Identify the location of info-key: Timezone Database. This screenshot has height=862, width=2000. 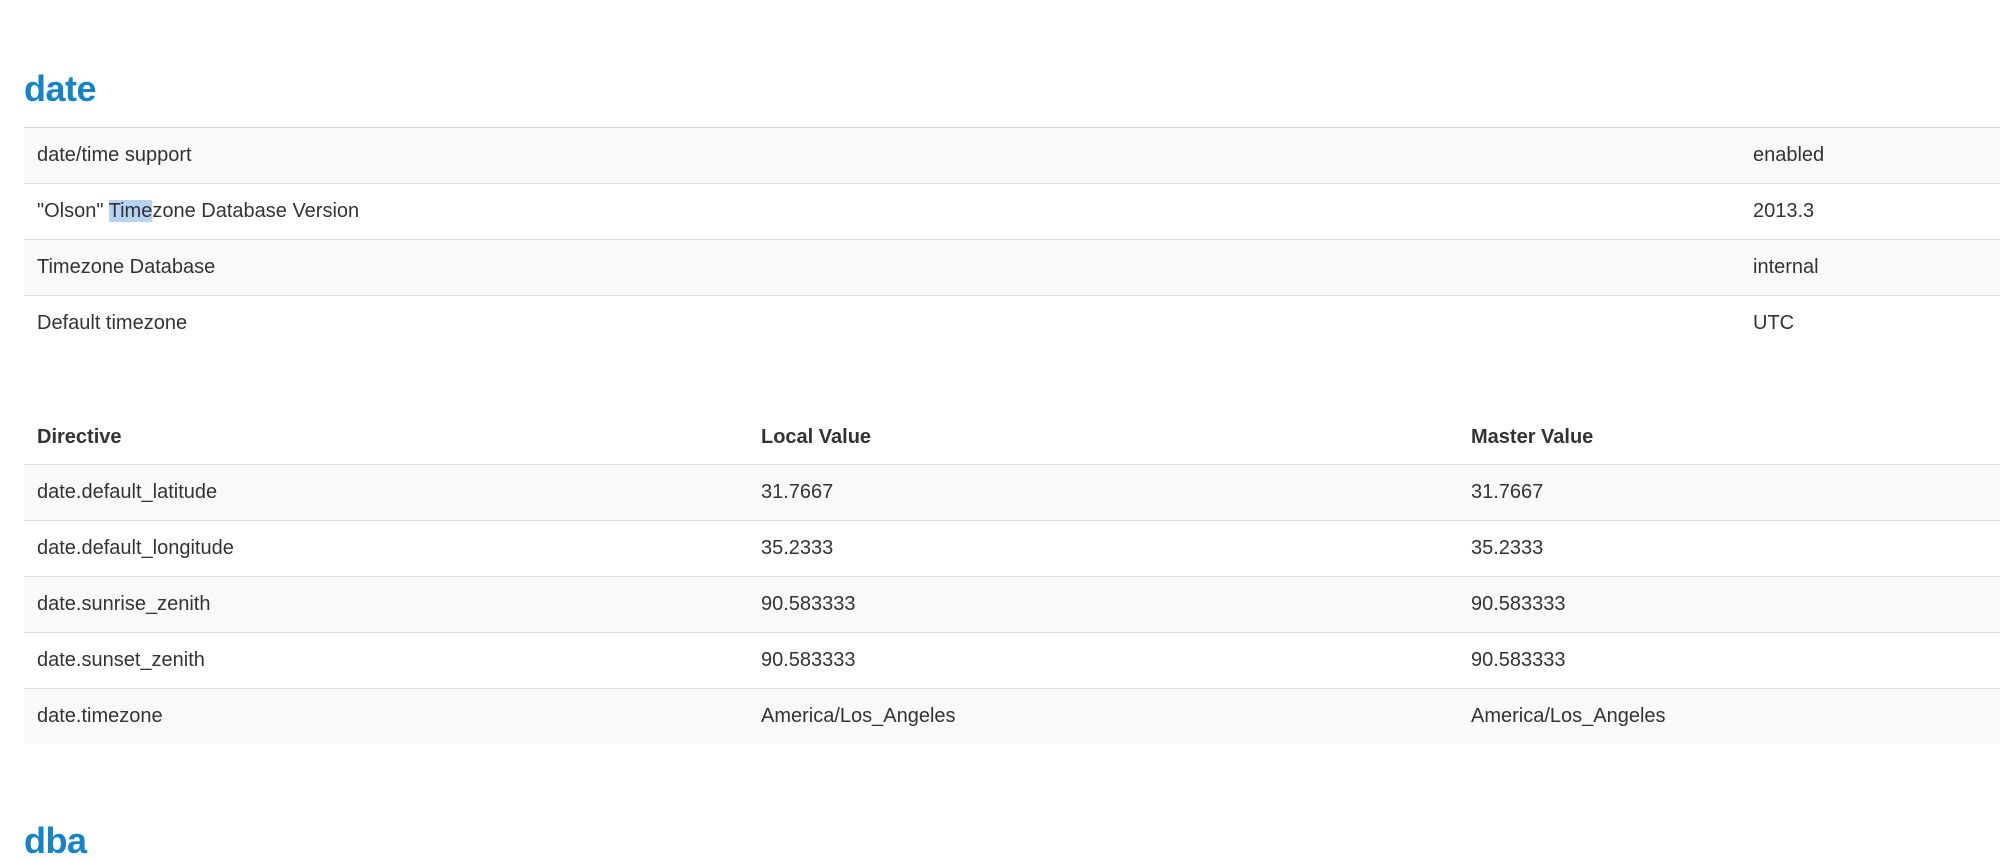
(882, 267).